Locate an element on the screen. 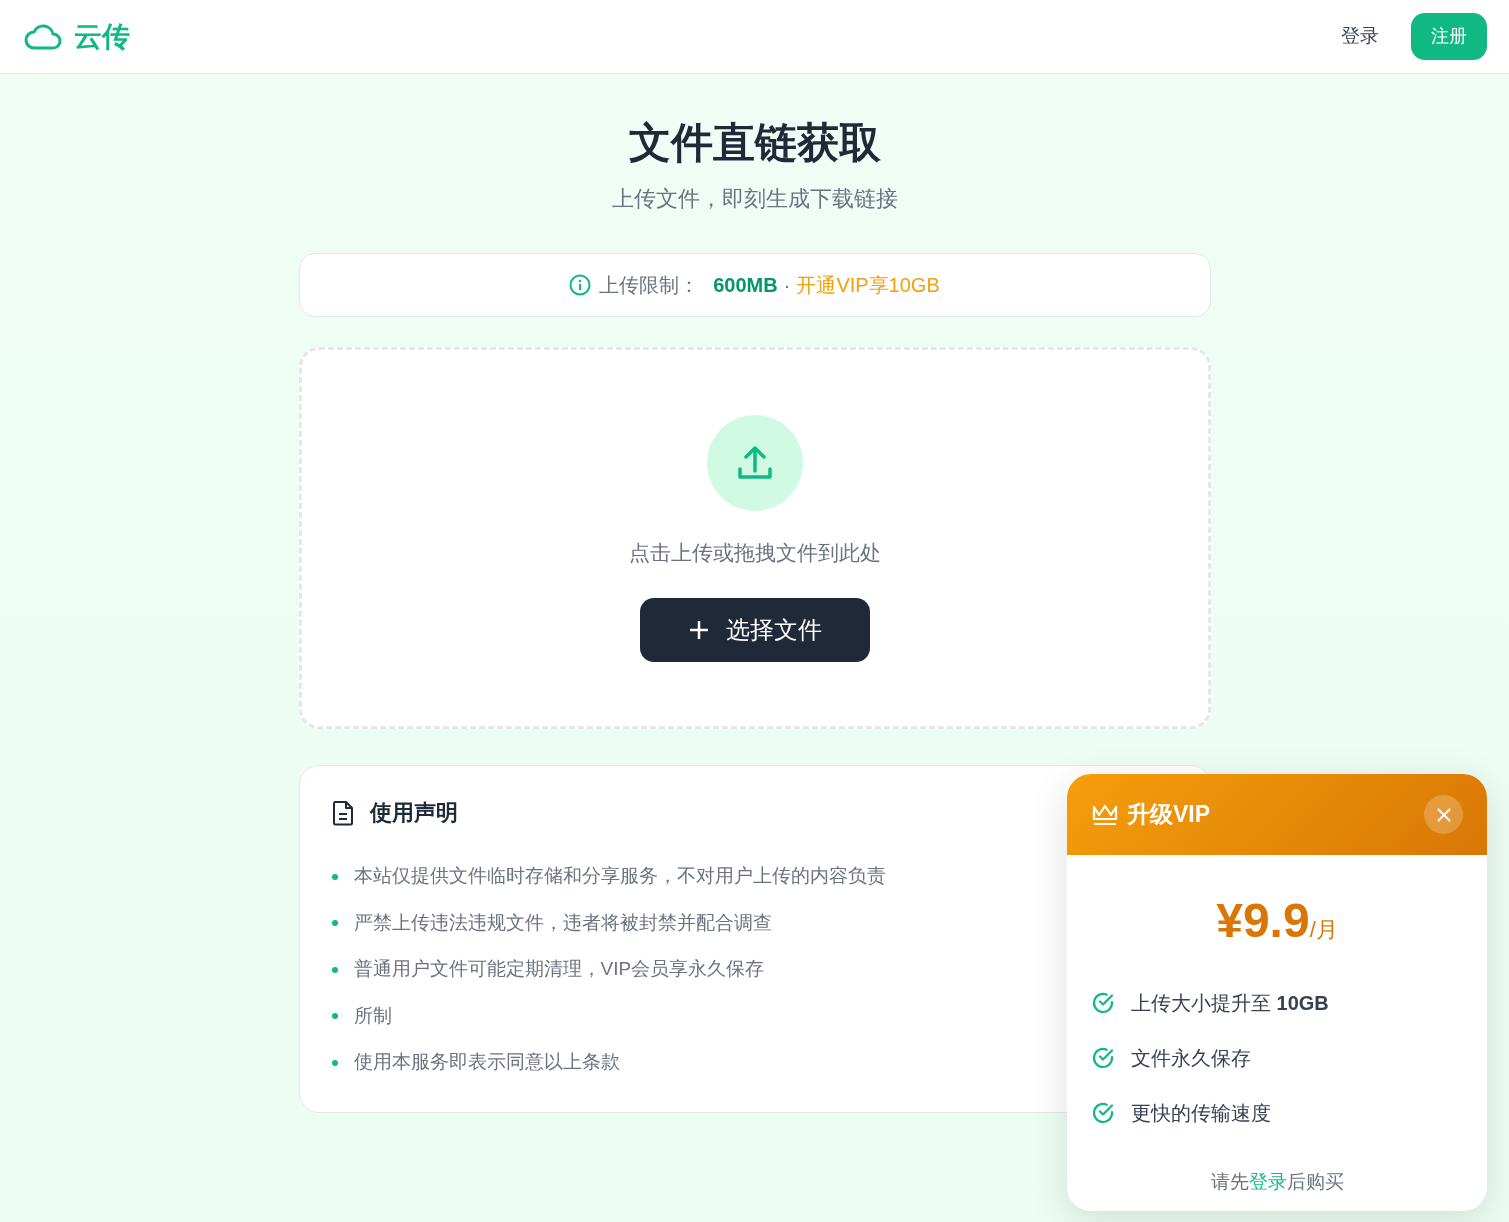  choose-file-button: 选择文件 is located at coordinates (754, 630).